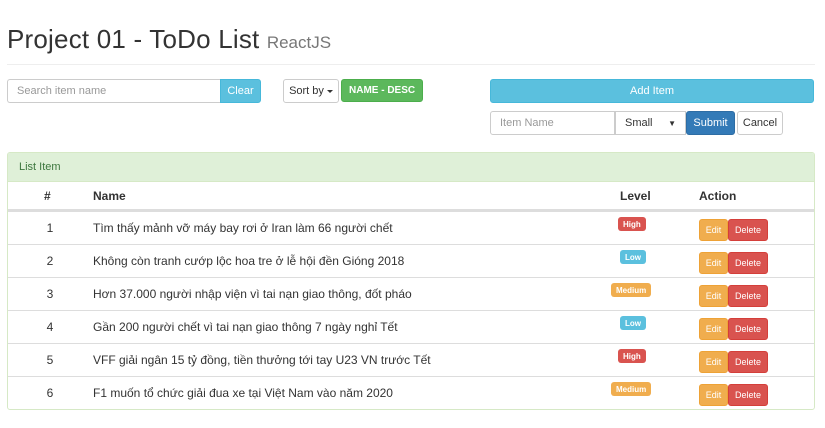  What do you see at coordinates (50, 393) in the screenshot?
I see `row-number: 6` at bounding box center [50, 393].